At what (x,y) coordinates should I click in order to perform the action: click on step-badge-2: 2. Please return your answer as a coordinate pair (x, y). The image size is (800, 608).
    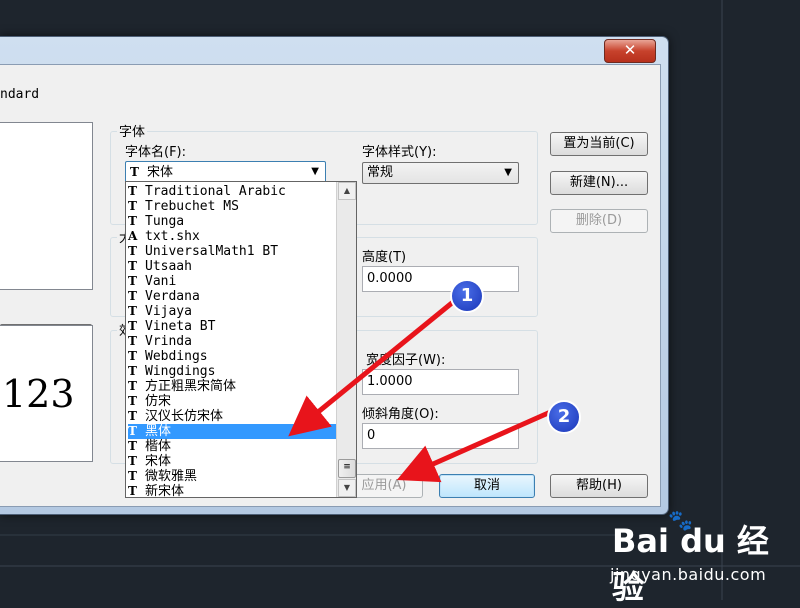
    Looking at the image, I should click on (564, 417).